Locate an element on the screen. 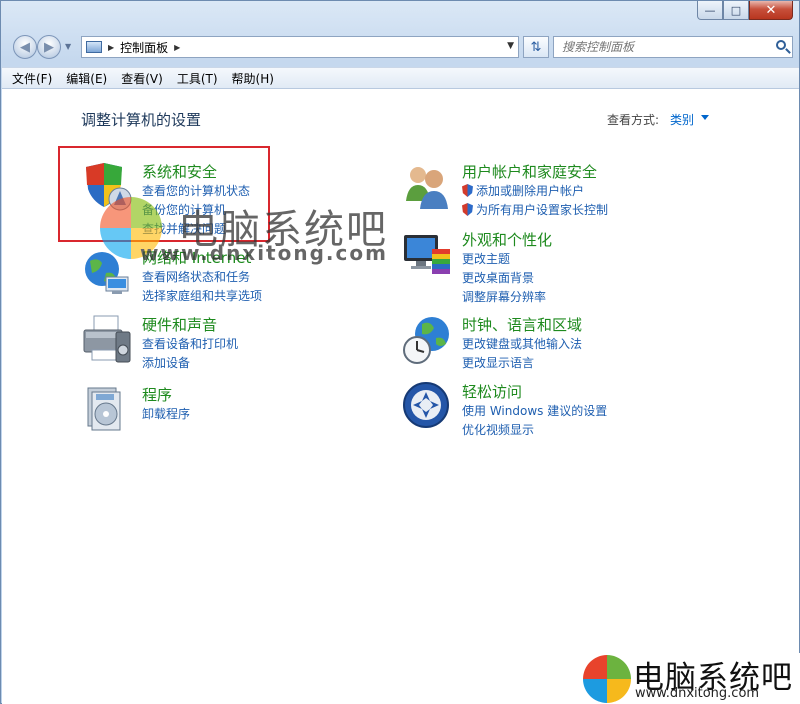  category-link: 添加设备 is located at coordinates (166, 362).